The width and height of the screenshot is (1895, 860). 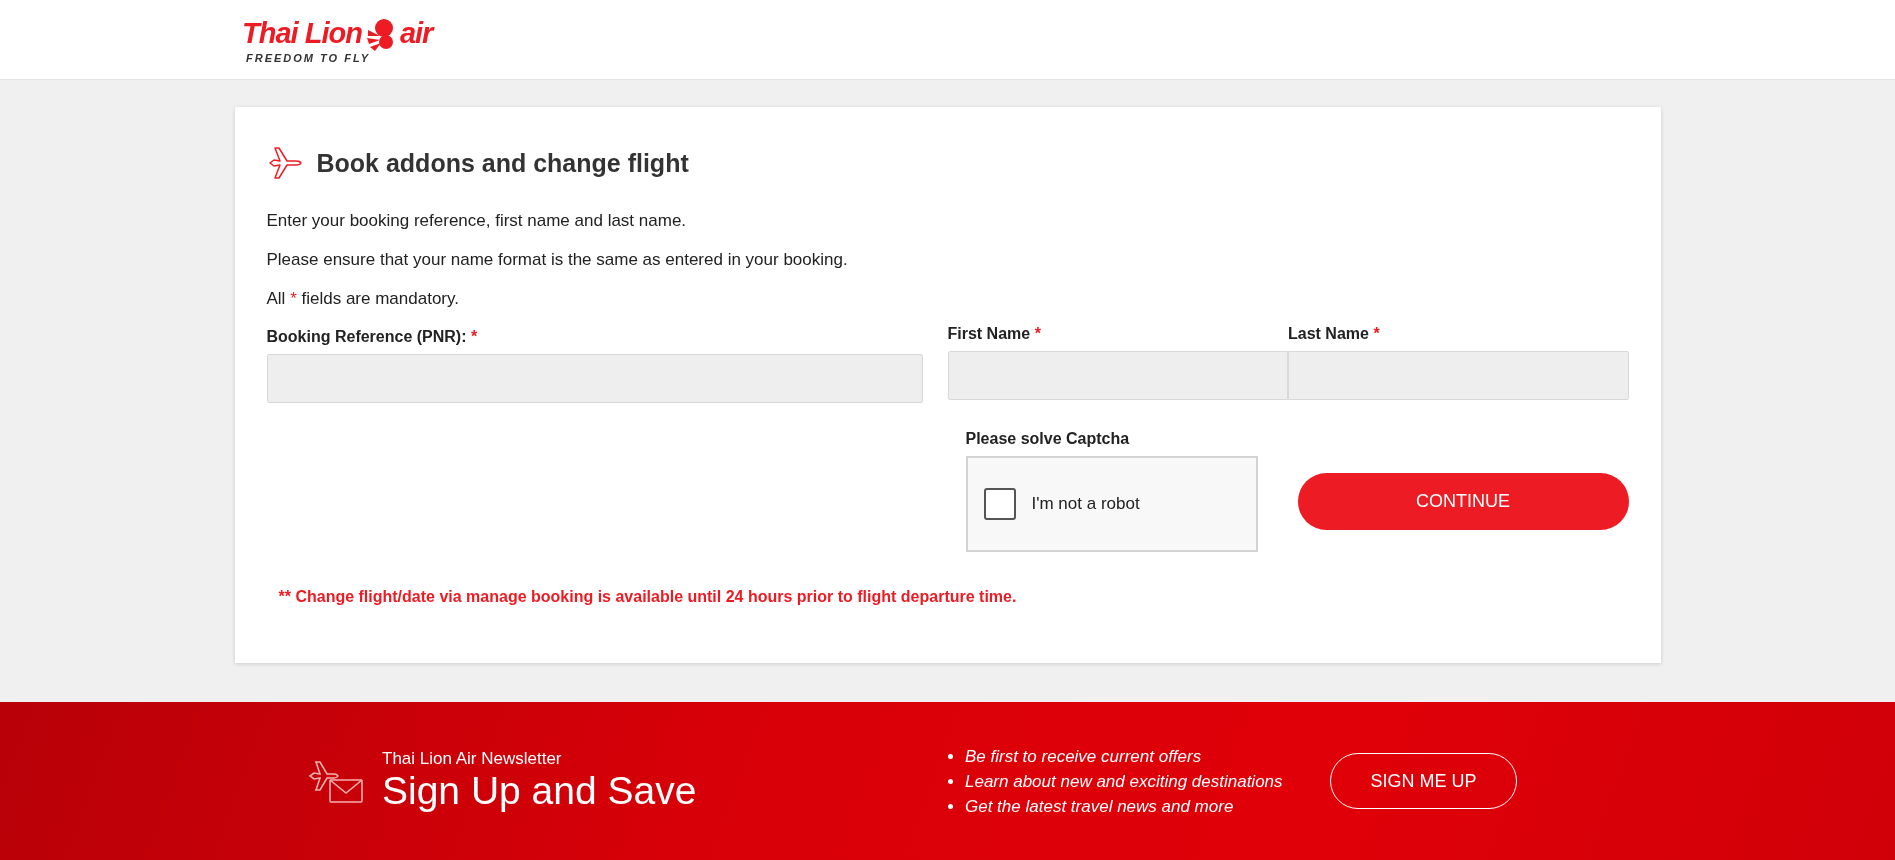 I want to click on instruction-text: Enter your booking reference, first name and last name., so click(x=477, y=221).